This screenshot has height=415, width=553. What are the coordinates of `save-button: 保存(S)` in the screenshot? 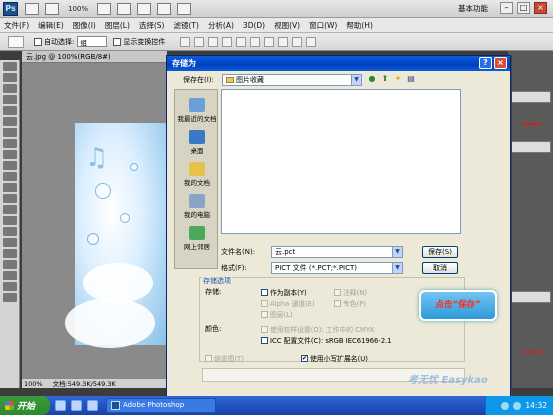 It's located at (440, 252).